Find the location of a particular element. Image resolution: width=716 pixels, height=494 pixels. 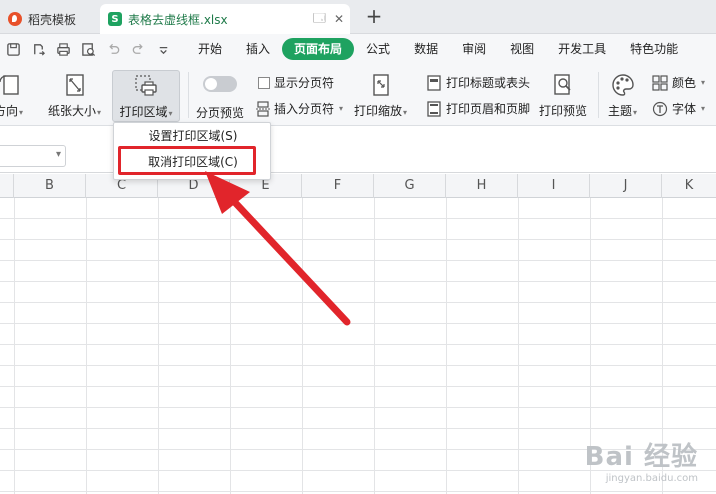

watermark-url: jingyan.baidu.com is located at coordinates (651, 478).